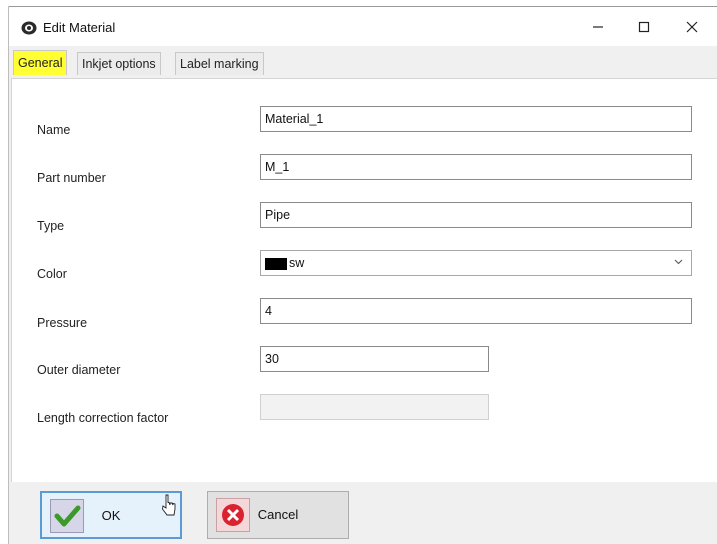  Describe the element at coordinates (476, 311) in the screenshot. I see `pressure-field: 4` at that location.